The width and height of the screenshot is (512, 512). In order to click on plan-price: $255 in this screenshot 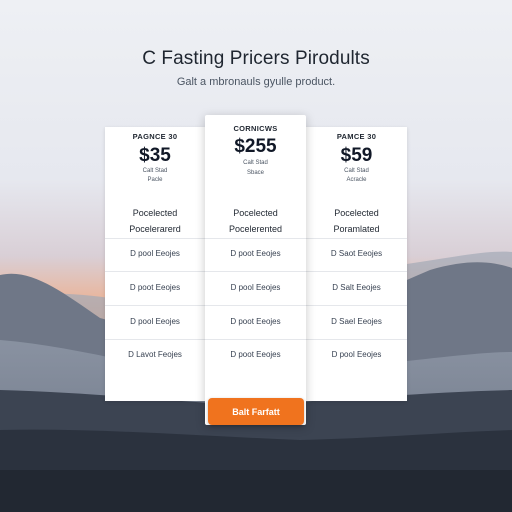, I will do `click(255, 146)`.